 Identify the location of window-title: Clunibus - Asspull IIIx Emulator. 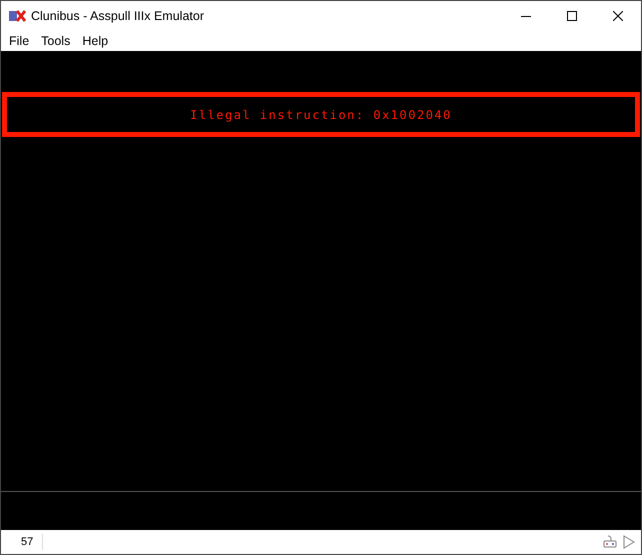
(117, 16).